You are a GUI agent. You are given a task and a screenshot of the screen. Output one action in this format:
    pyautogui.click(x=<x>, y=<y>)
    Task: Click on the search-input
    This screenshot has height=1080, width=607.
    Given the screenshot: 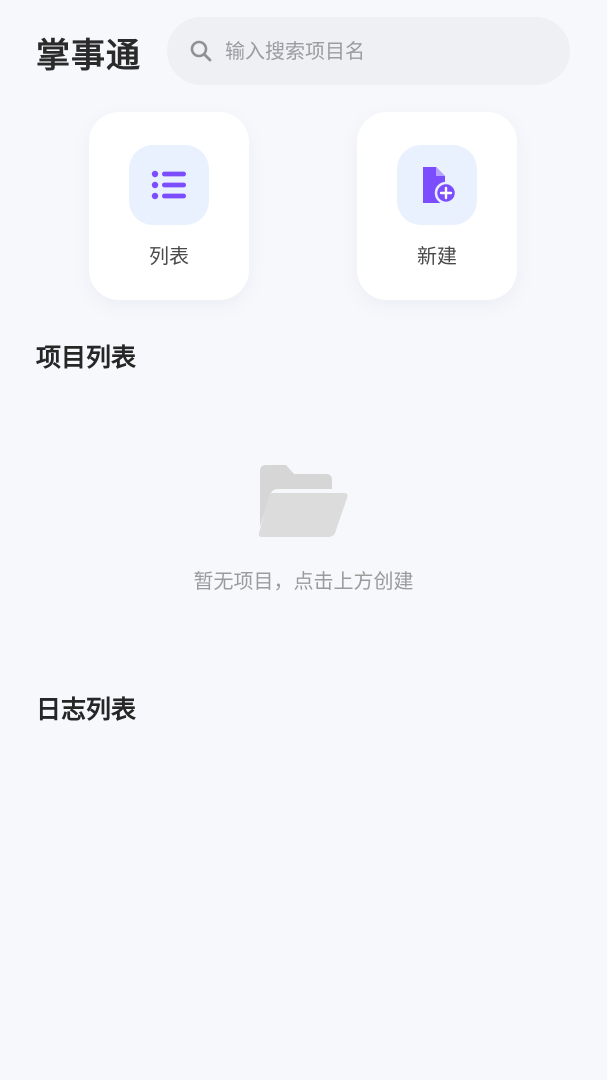 What is the action you would take?
    pyautogui.click(x=385, y=51)
    